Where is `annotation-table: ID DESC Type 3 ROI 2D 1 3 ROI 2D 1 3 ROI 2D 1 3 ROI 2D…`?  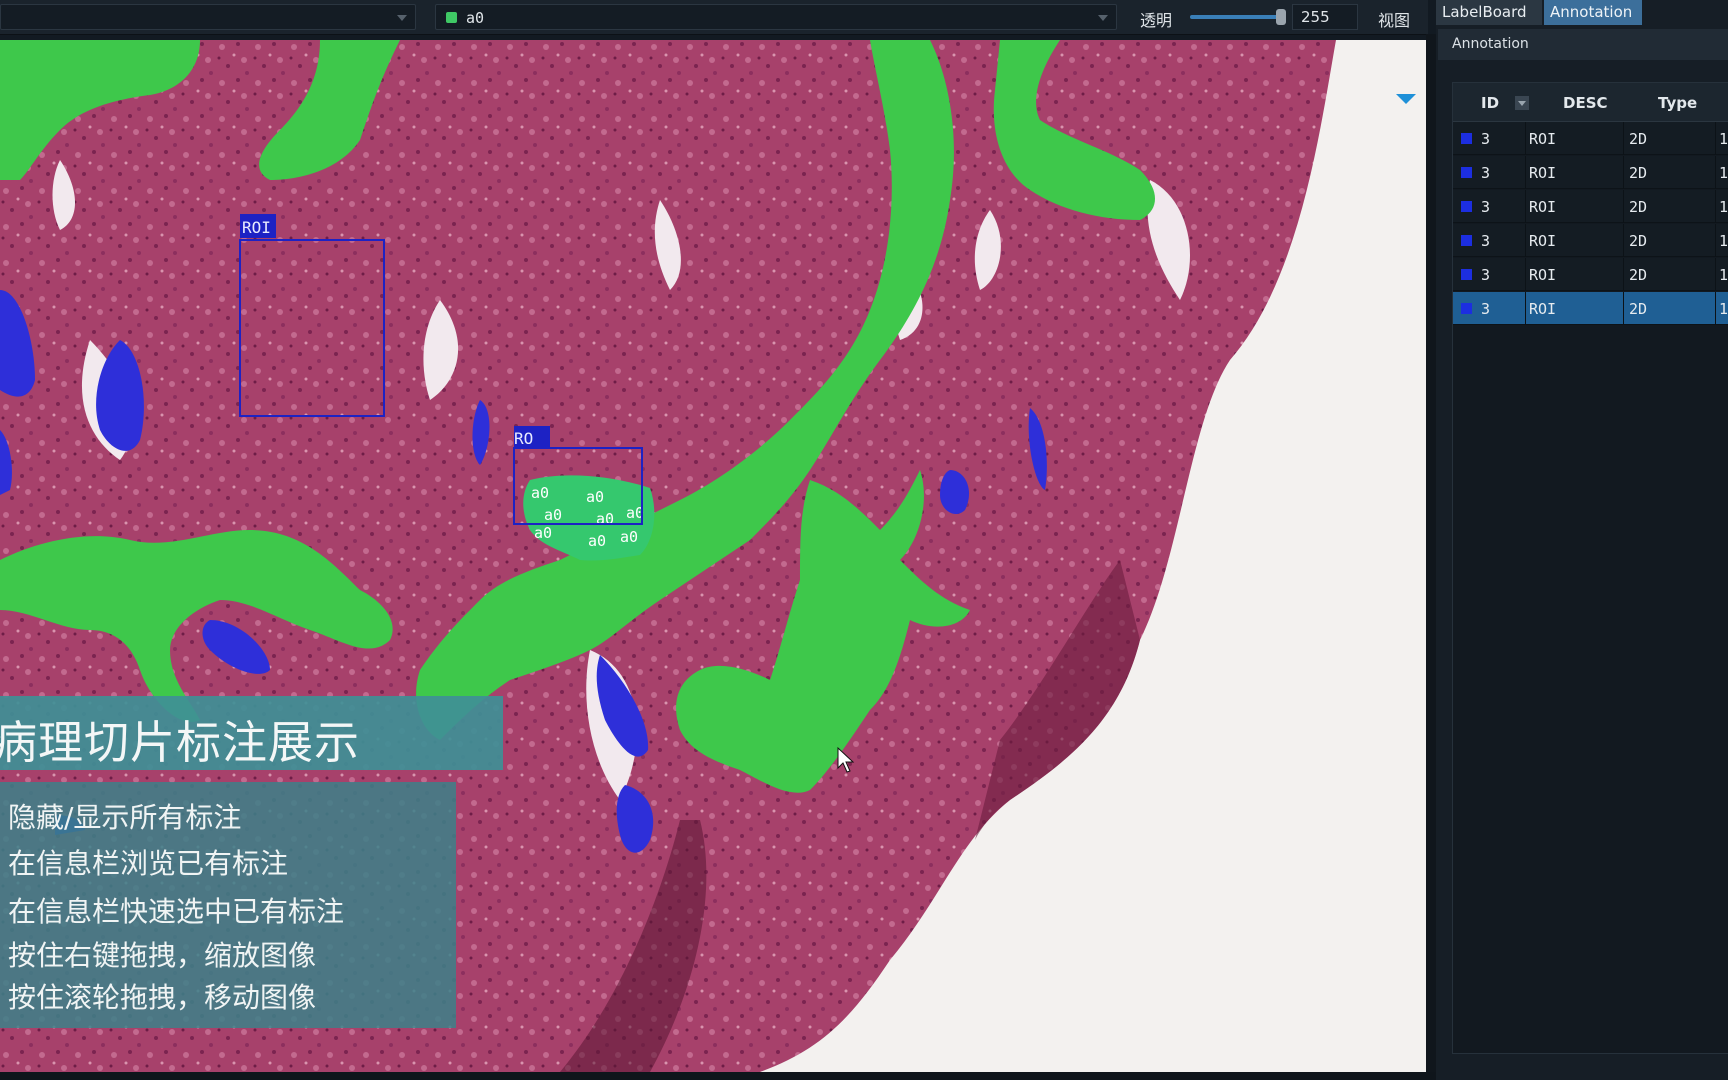 annotation-table: ID DESC Type 3 ROI 2D 1 3 ROI 2D 1 3 ROI 2D 1 3 ROI 2D… is located at coordinates (1590, 568).